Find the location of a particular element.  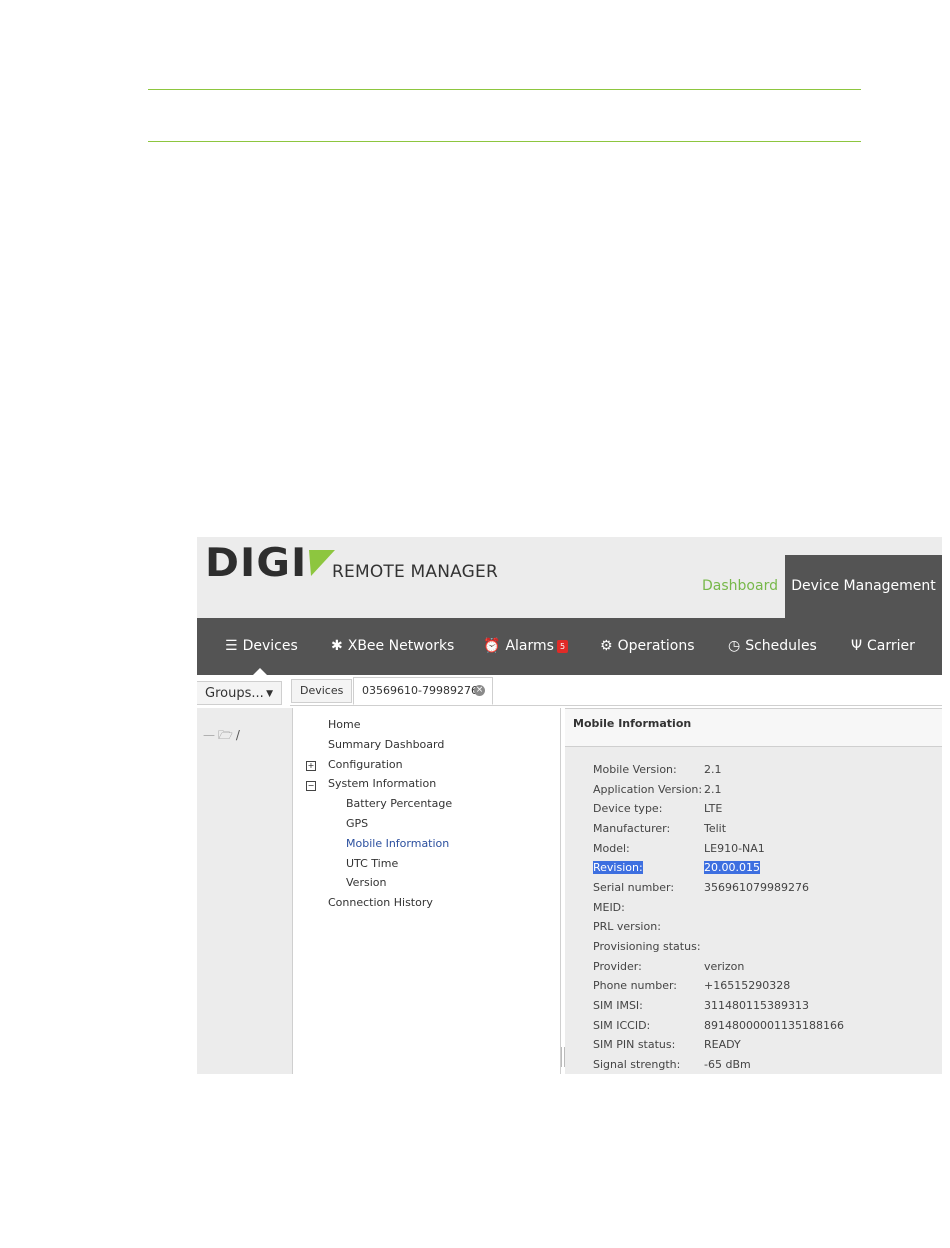

alarm-icon: ⏰ is located at coordinates (492, 646).